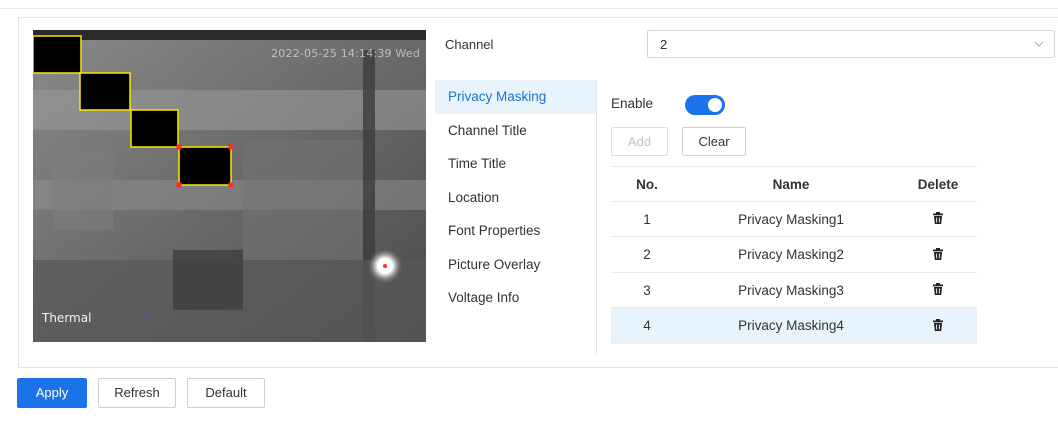 Image resolution: width=1058 pixels, height=421 pixels. Describe the element at coordinates (469, 44) in the screenshot. I see `channel-label: Channel` at that location.